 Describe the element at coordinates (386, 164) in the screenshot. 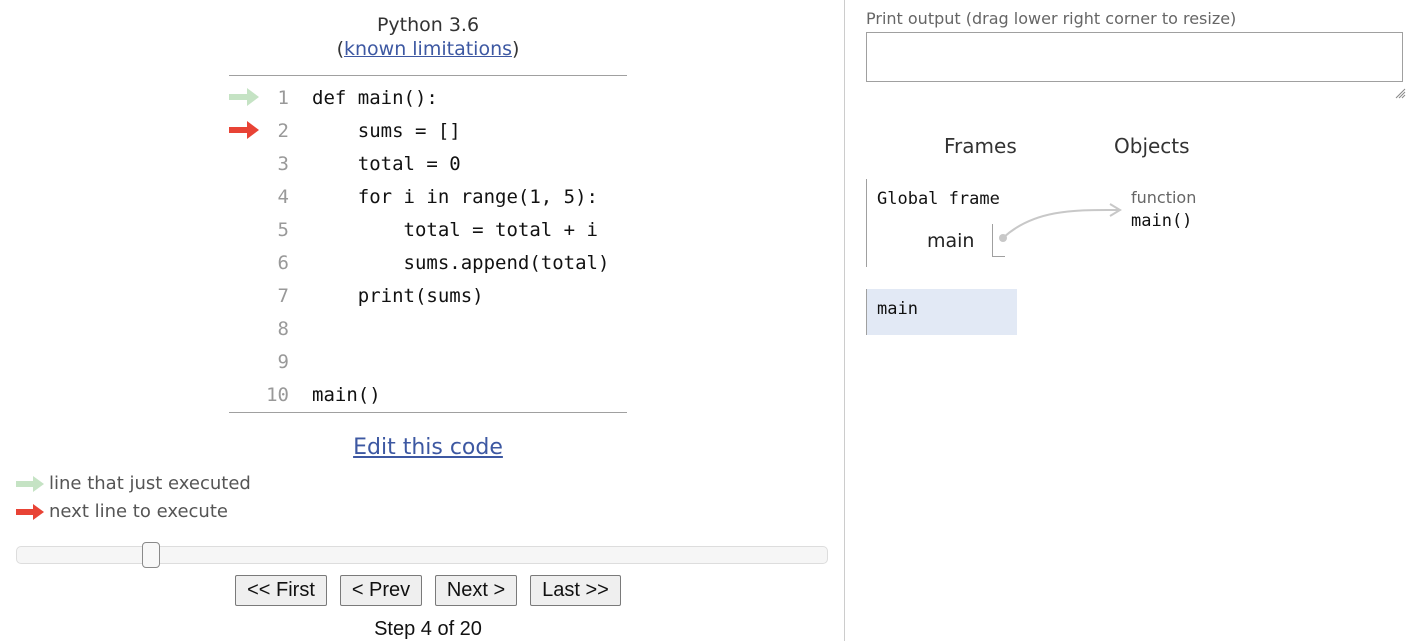

I see `code-text: total = 0` at that location.